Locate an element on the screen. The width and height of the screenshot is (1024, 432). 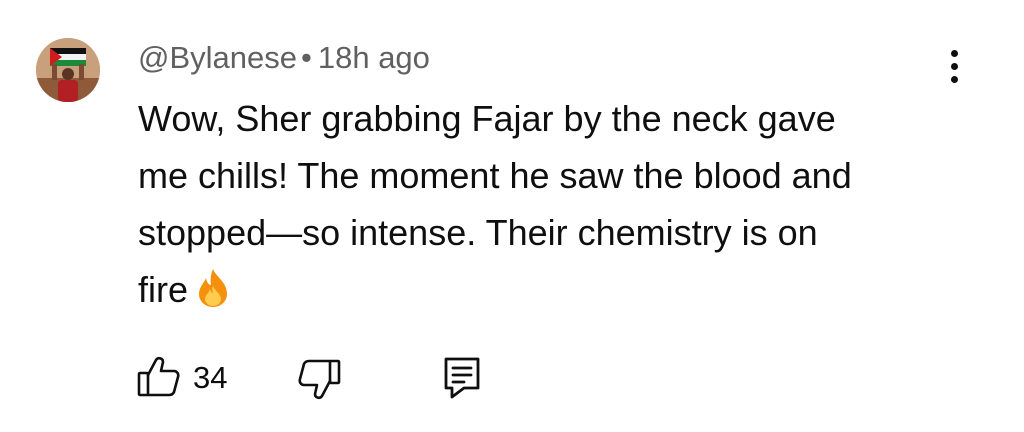
comment-timestamp: 18h ago is located at coordinates (374, 57).